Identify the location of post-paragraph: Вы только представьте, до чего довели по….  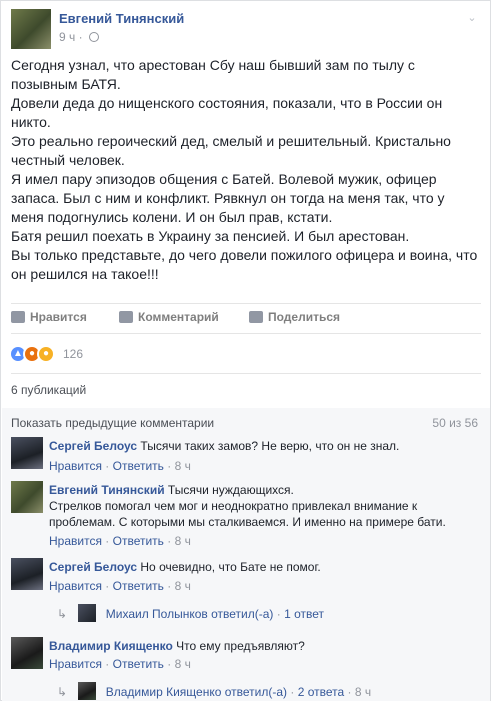
(244, 264).